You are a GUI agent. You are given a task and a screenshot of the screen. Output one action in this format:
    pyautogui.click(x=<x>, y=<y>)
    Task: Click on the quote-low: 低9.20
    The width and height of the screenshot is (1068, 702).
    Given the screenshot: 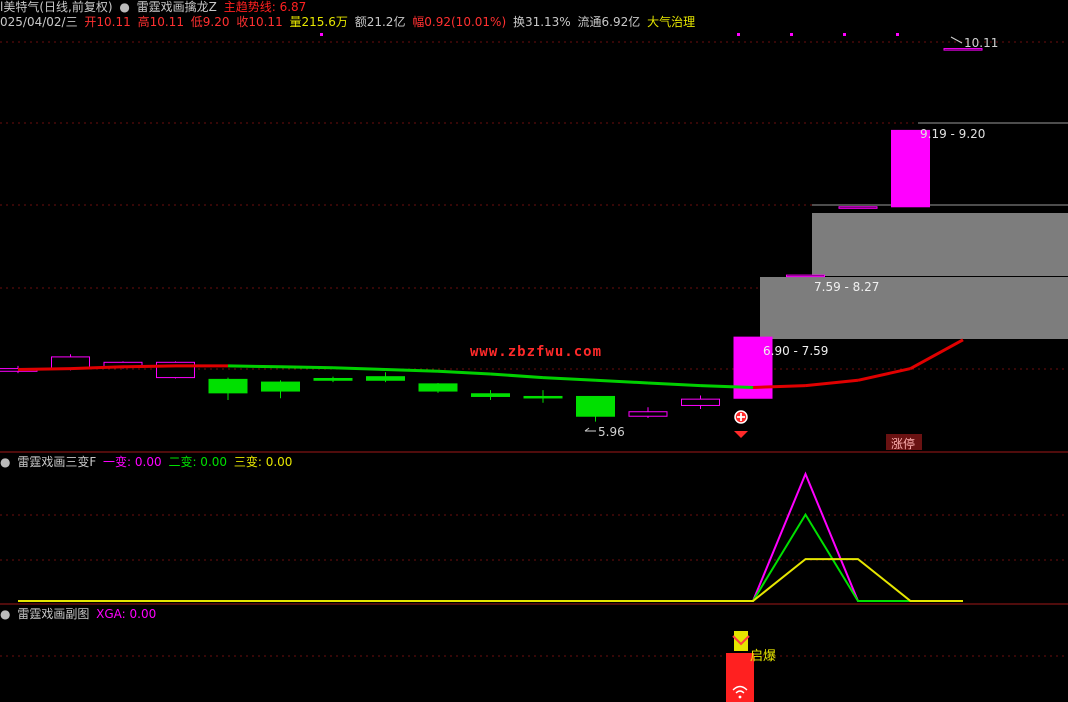 What is the action you would take?
    pyautogui.click(x=210, y=22)
    